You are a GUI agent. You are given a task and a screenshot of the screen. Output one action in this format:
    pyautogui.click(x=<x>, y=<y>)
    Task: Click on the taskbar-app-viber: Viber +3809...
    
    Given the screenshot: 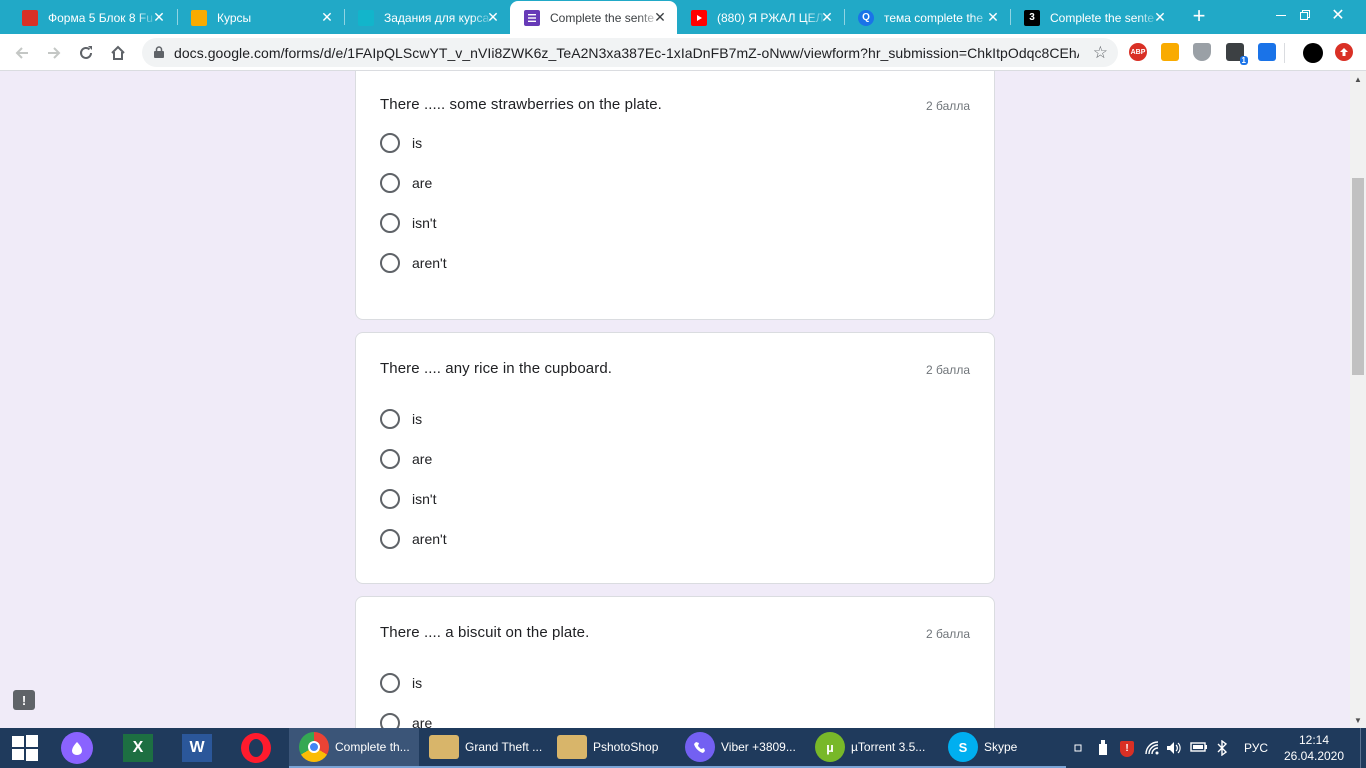 What is the action you would take?
    pyautogui.click(x=740, y=748)
    